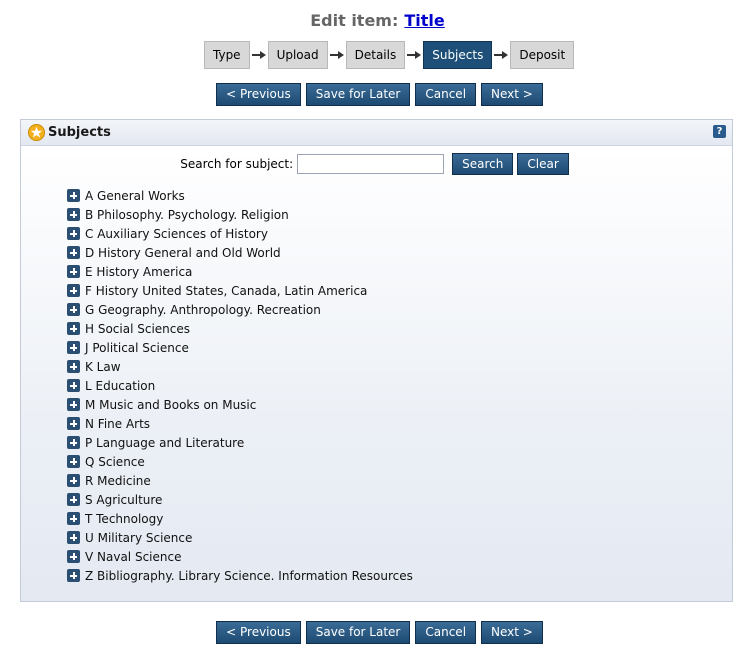 This screenshot has width=755, height=665. I want to click on search-button: Search, so click(483, 164).